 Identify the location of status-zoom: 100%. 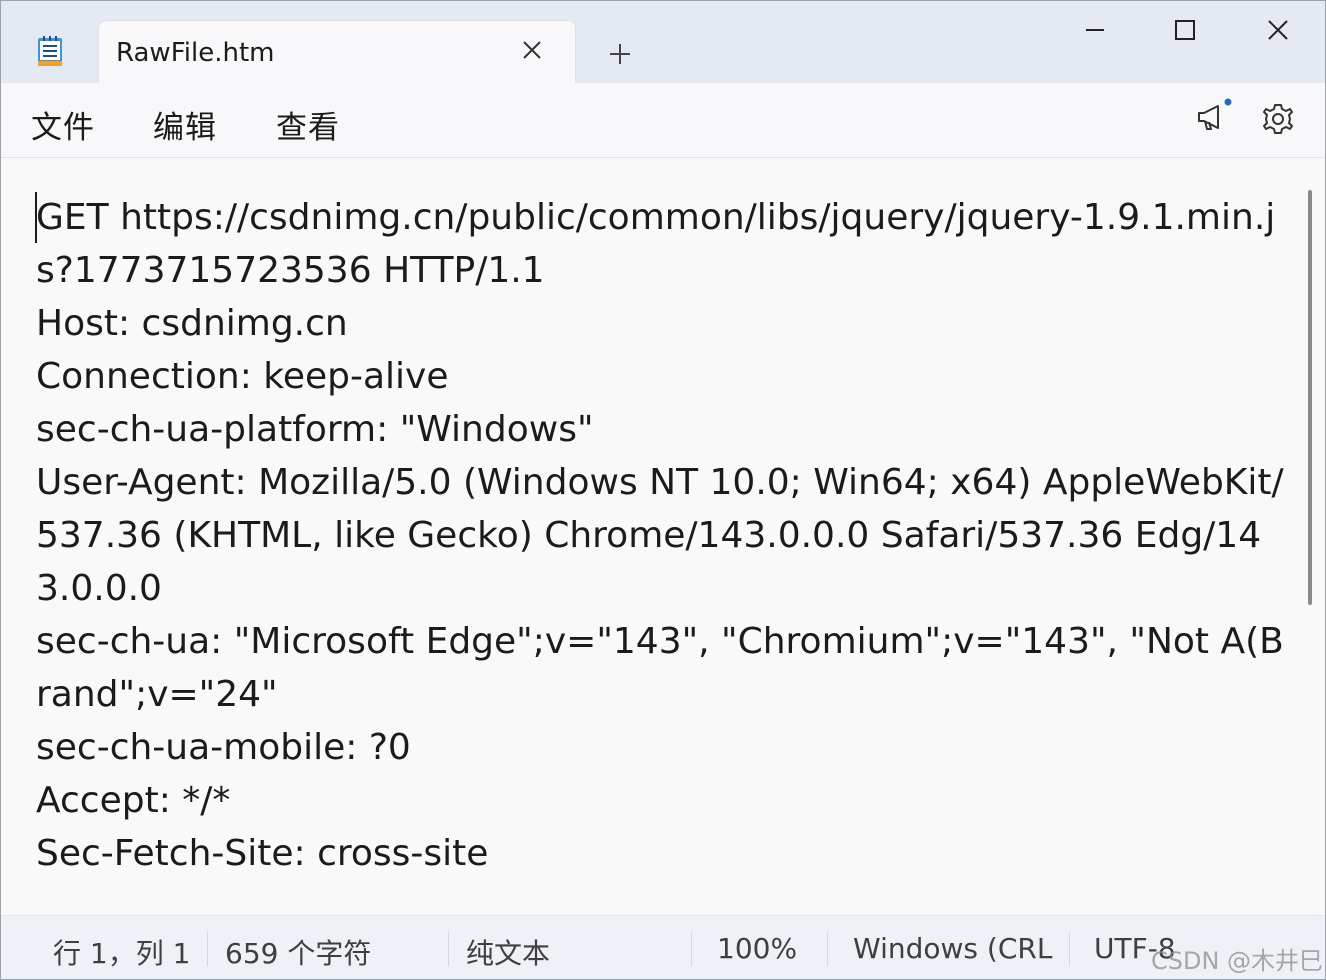
(757, 948).